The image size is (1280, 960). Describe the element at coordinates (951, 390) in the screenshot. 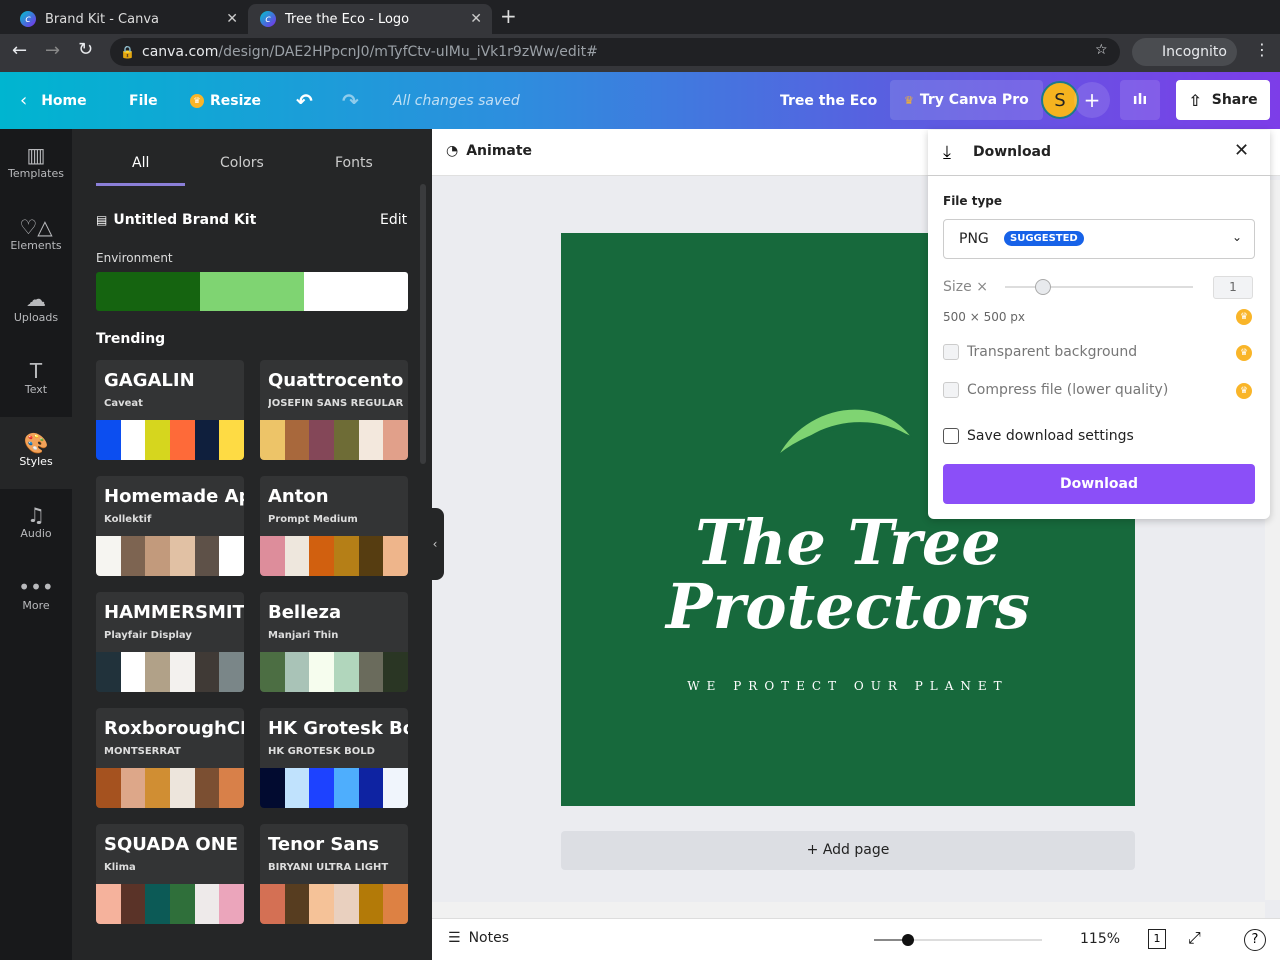

I see `compress-file-checkbox` at that location.